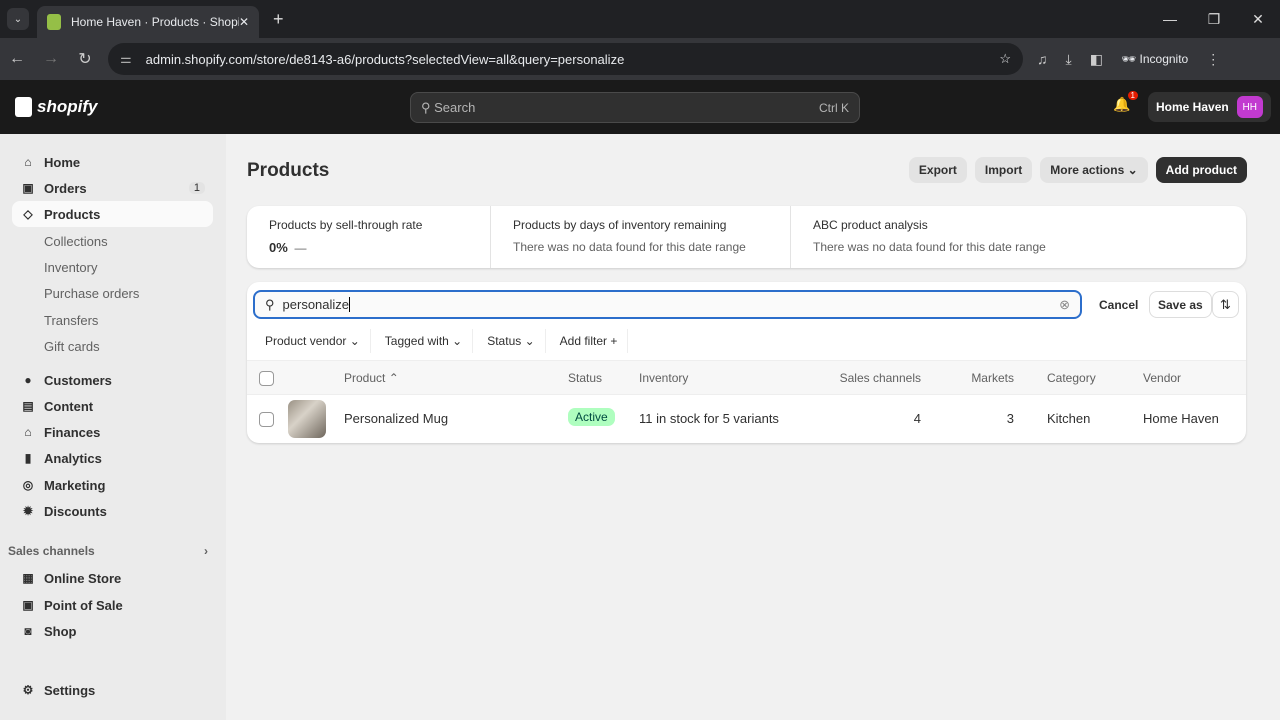  What do you see at coordinates (67, 106) in the screenshot?
I see `logo-text: shopify` at bounding box center [67, 106].